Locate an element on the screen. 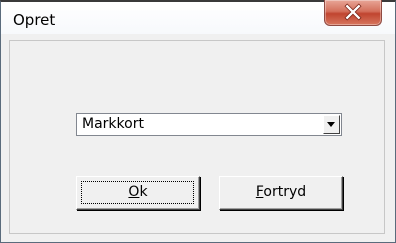  cancel-button-label: Fortryd is located at coordinates (281, 192).